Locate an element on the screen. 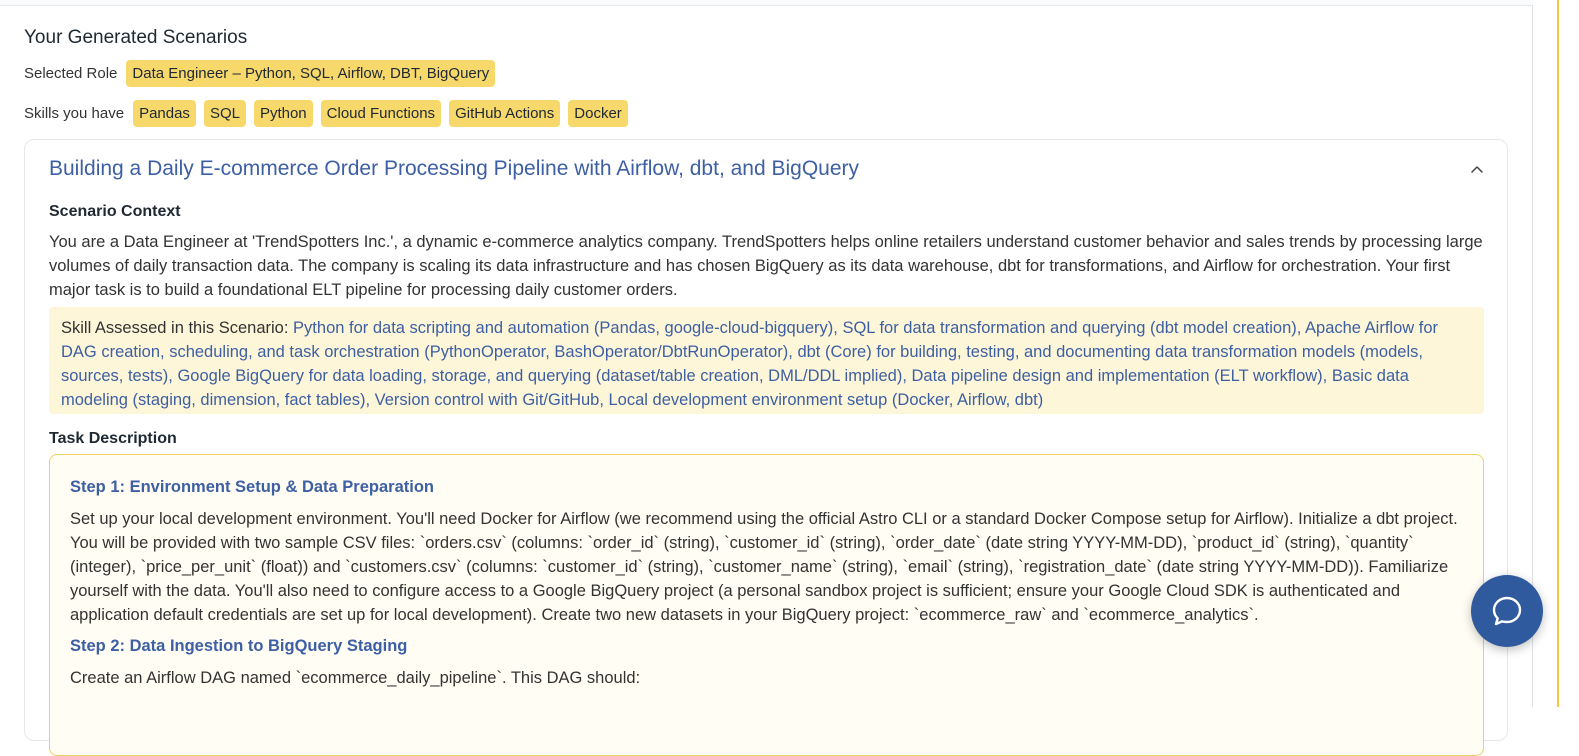 The height and width of the screenshot is (756, 1579). skills-label: Skills you have is located at coordinates (74, 113).